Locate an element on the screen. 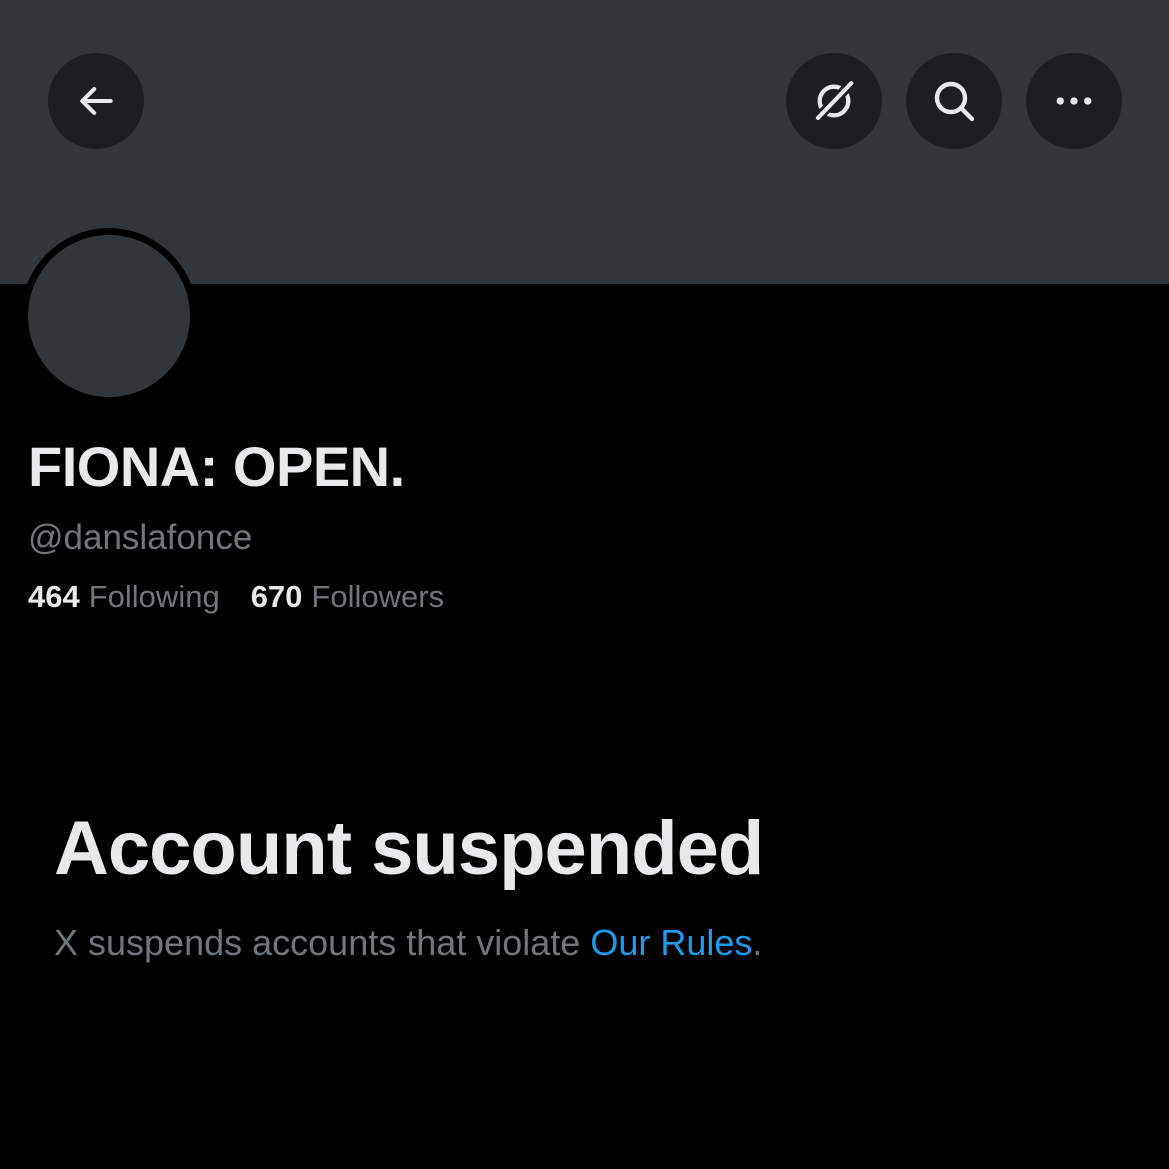  avatar-placeholder is located at coordinates (109, 316).